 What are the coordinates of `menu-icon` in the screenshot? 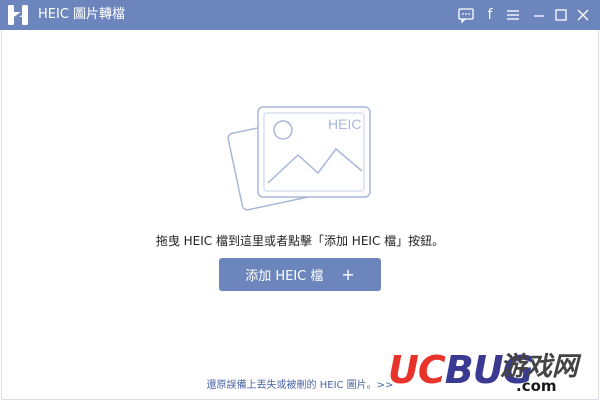 It's located at (513, 15).